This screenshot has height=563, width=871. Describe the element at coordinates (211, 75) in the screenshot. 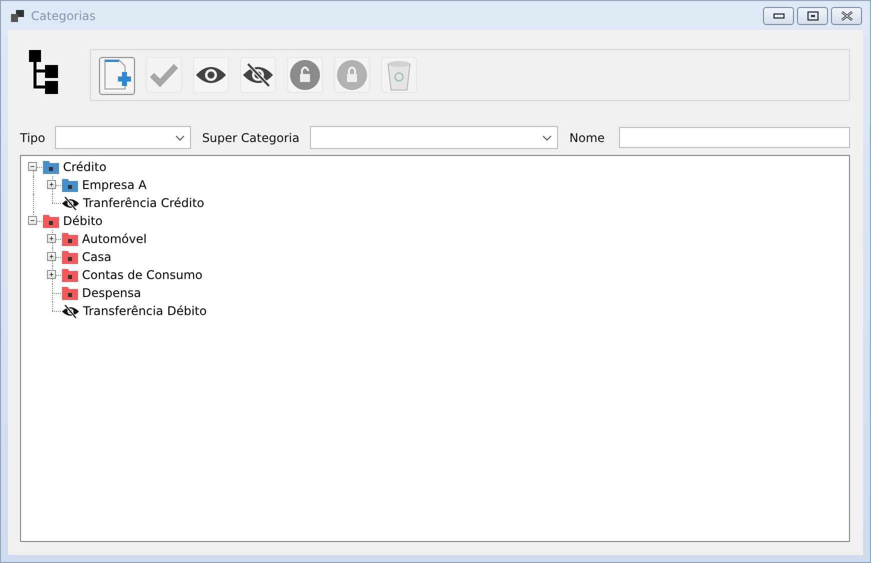

I see `show-button` at that location.